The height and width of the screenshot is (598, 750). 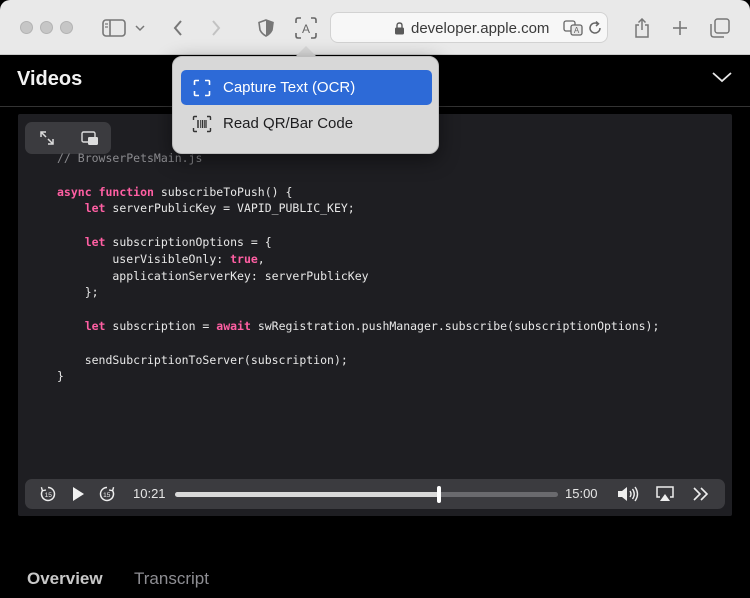 What do you see at coordinates (233, 325) in the screenshot?
I see `code-token: await` at bounding box center [233, 325].